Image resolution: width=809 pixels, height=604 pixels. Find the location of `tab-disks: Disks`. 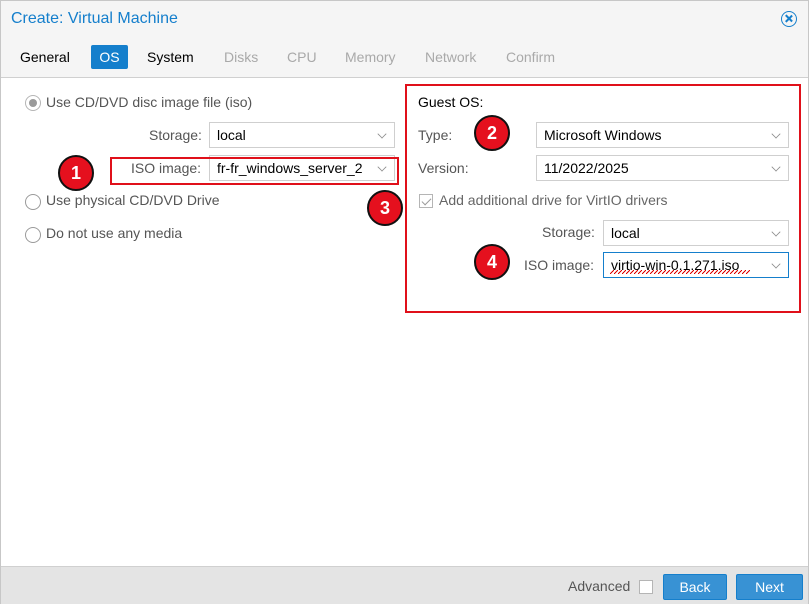

tab-disks: Disks is located at coordinates (241, 57).